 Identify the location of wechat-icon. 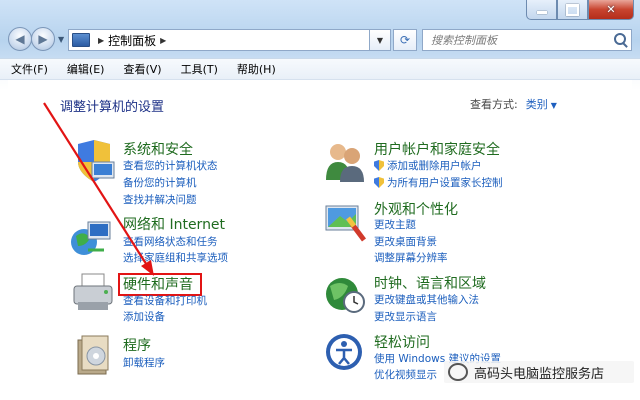
(458, 372).